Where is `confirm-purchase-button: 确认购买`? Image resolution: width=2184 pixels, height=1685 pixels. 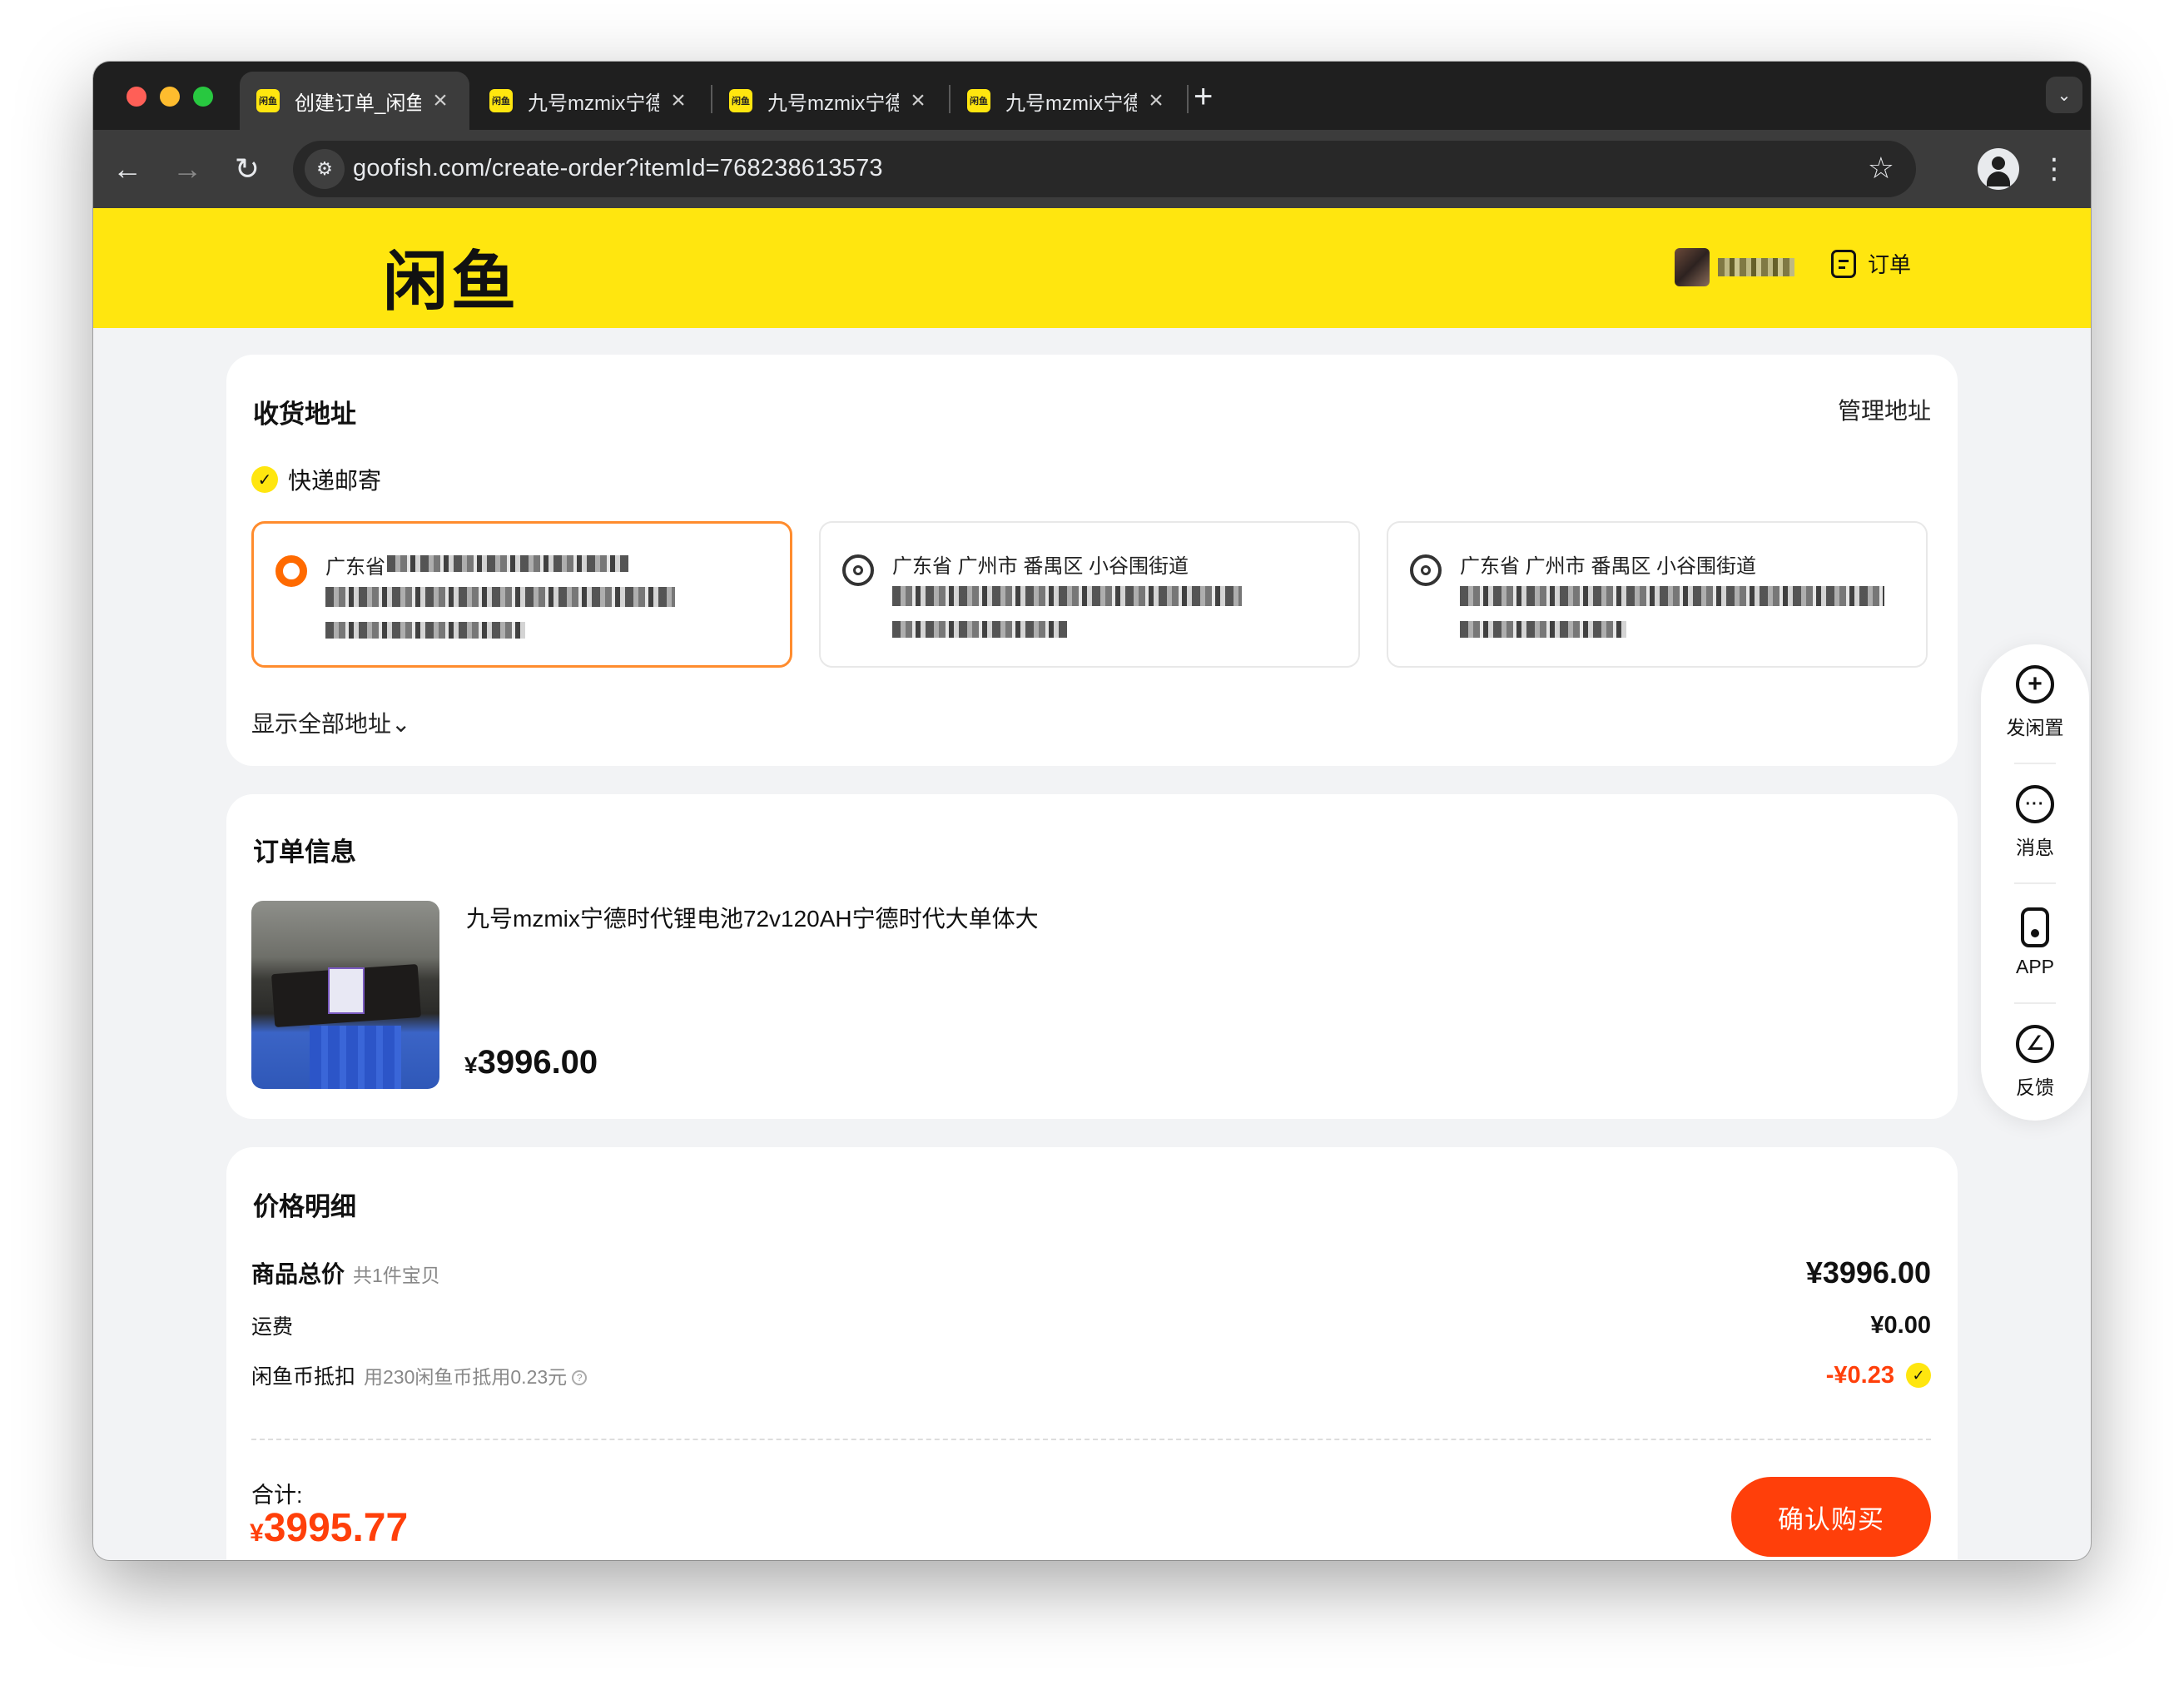
confirm-purchase-button: 确认购买 is located at coordinates (1831, 1517).